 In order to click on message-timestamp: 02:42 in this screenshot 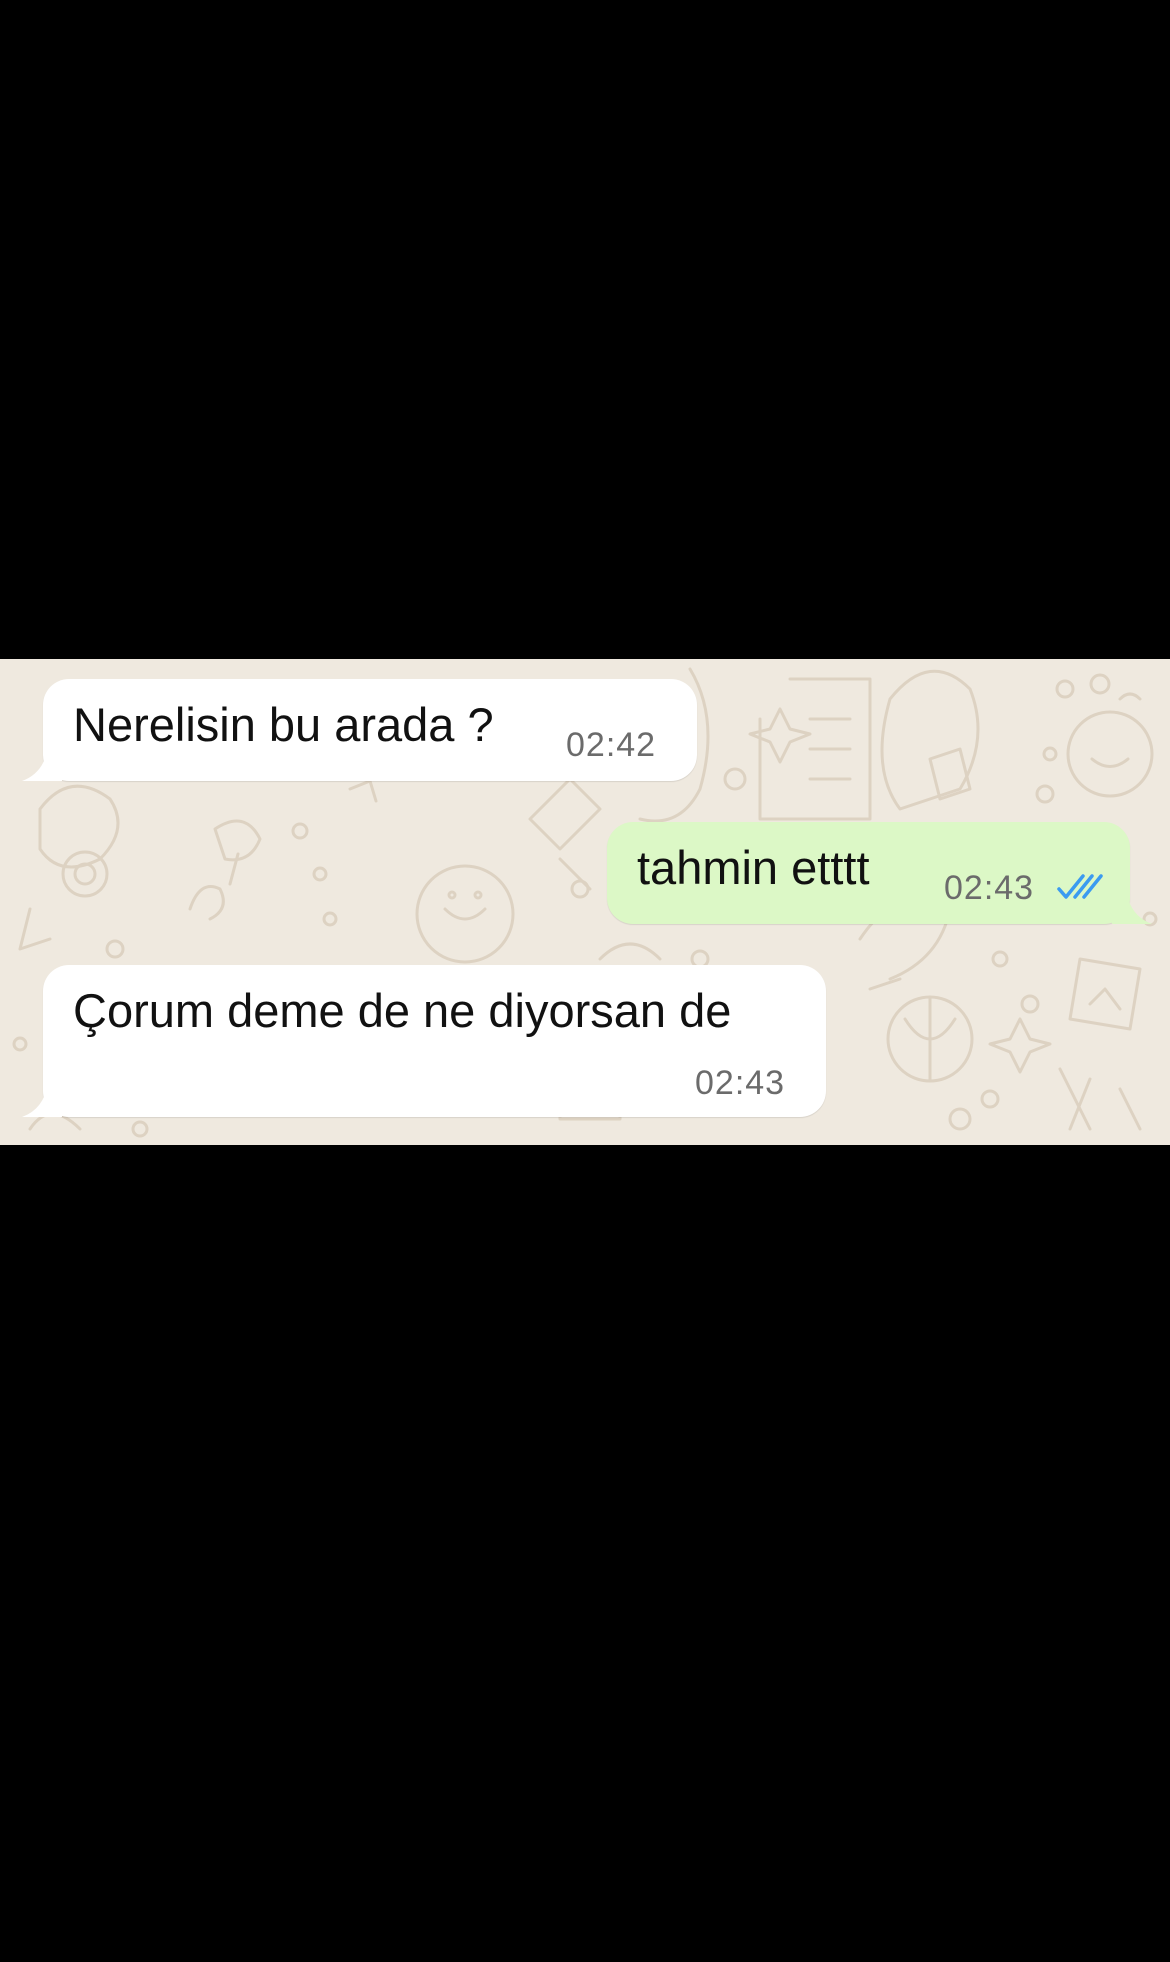, I will do `click(611, 745)`.